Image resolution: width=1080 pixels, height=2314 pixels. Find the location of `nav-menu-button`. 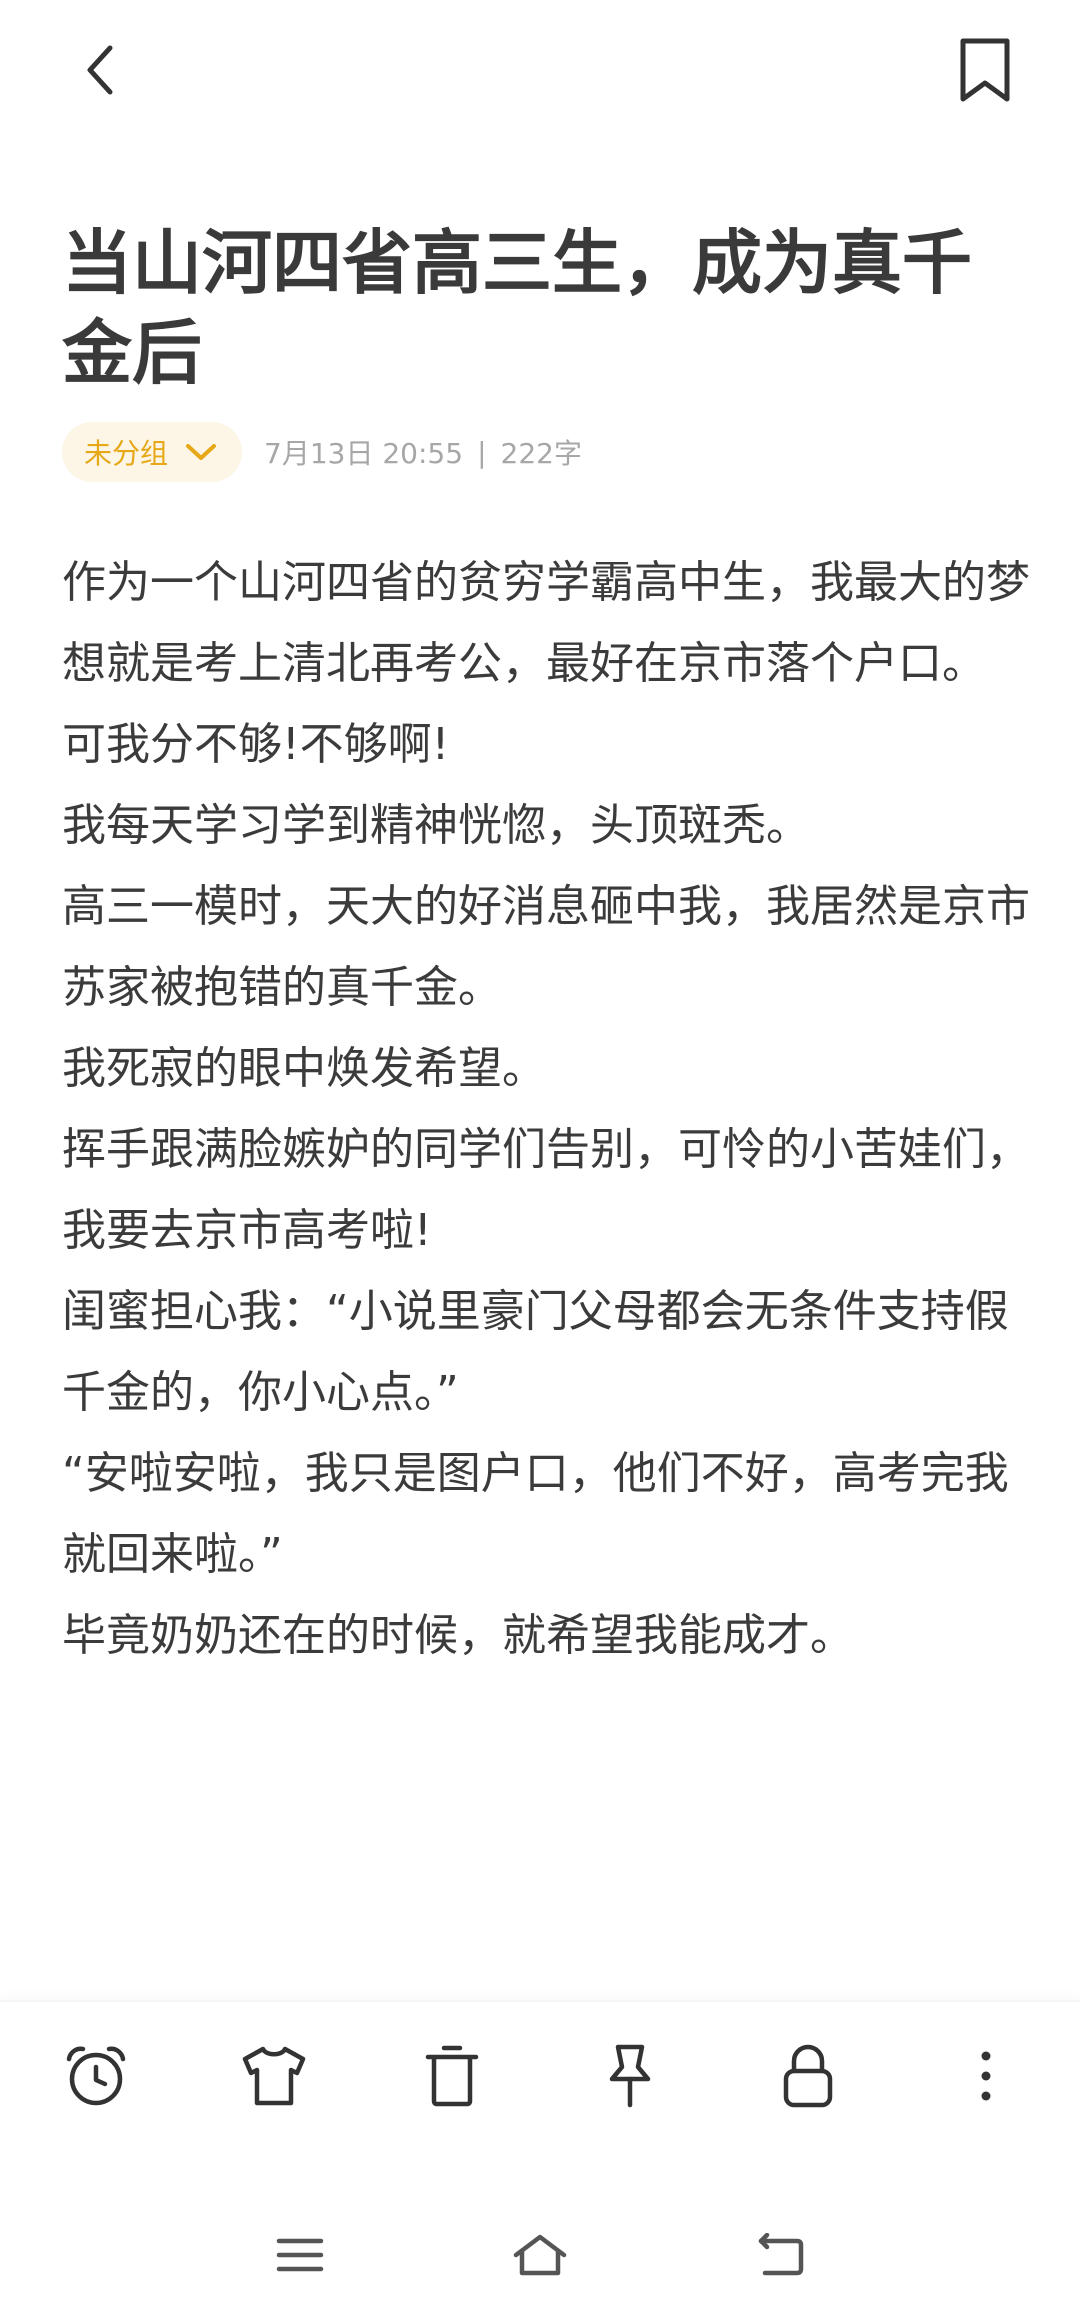

nav-menu-button is located at coordinates (300, 2255).